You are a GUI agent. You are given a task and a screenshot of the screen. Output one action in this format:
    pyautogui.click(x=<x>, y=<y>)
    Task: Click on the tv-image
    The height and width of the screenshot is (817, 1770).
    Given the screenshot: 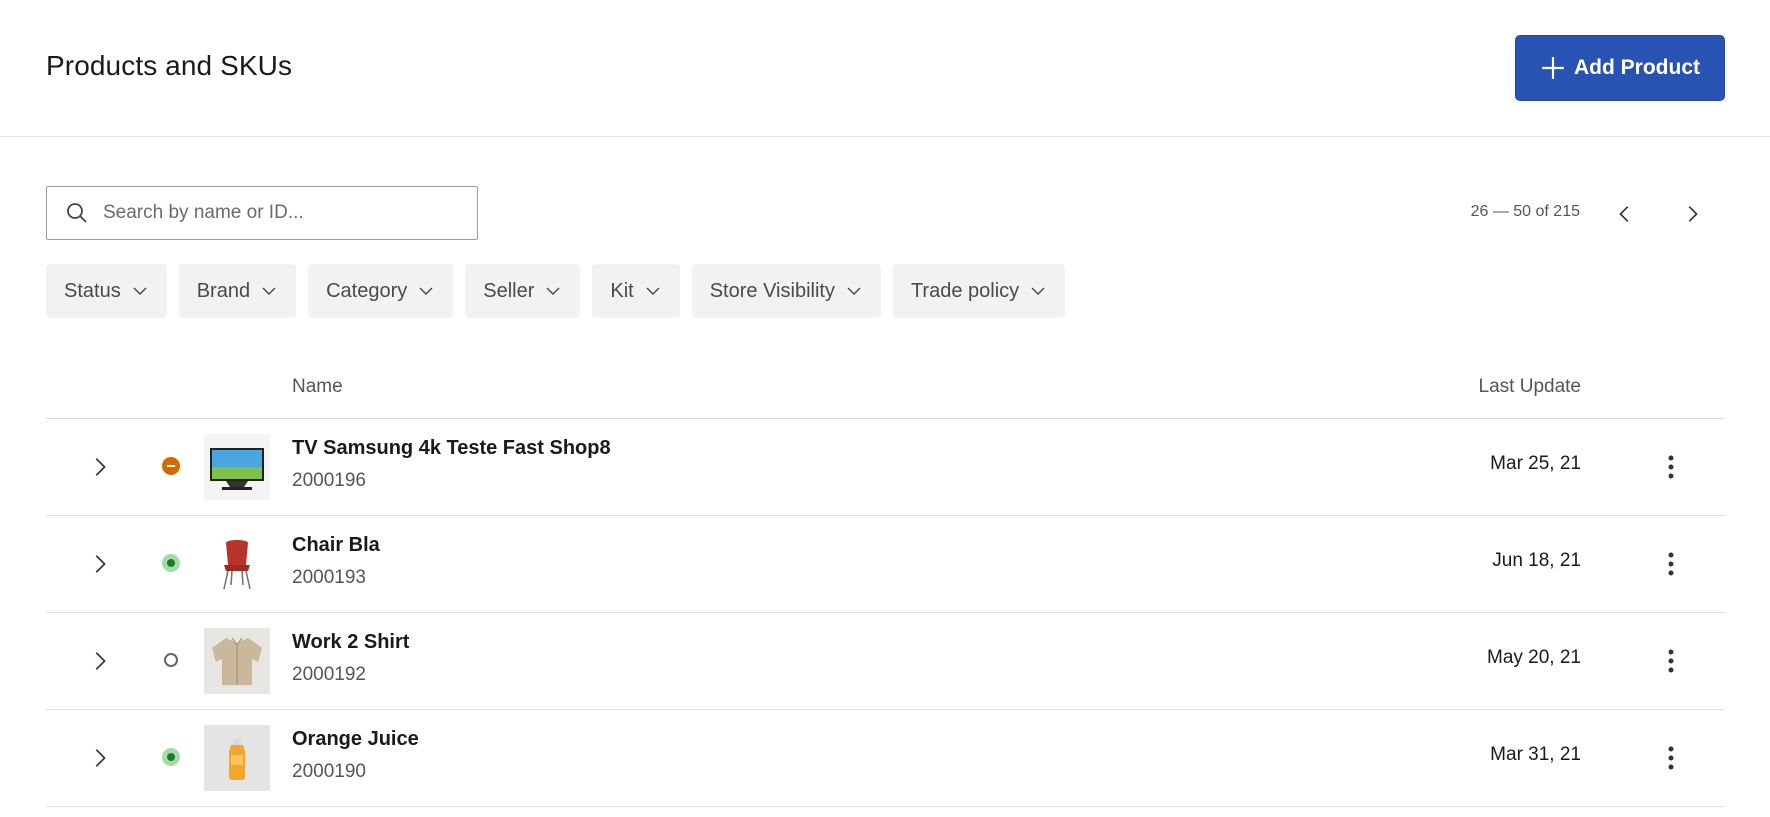 What is the action you would take?
    pyautogui.click(x=237, y=467)
    